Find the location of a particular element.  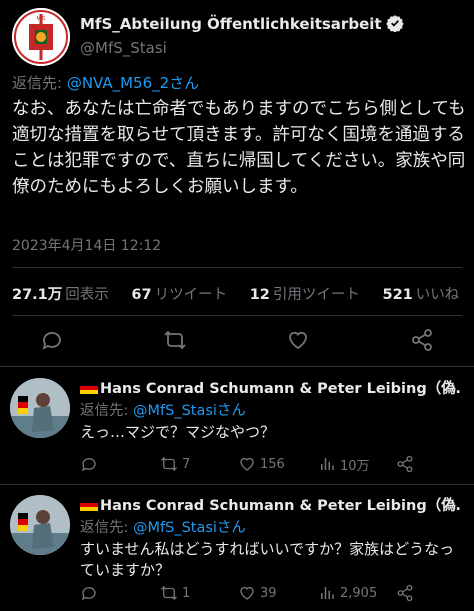

tweet-action-bar is located at coordinates (237, 343).